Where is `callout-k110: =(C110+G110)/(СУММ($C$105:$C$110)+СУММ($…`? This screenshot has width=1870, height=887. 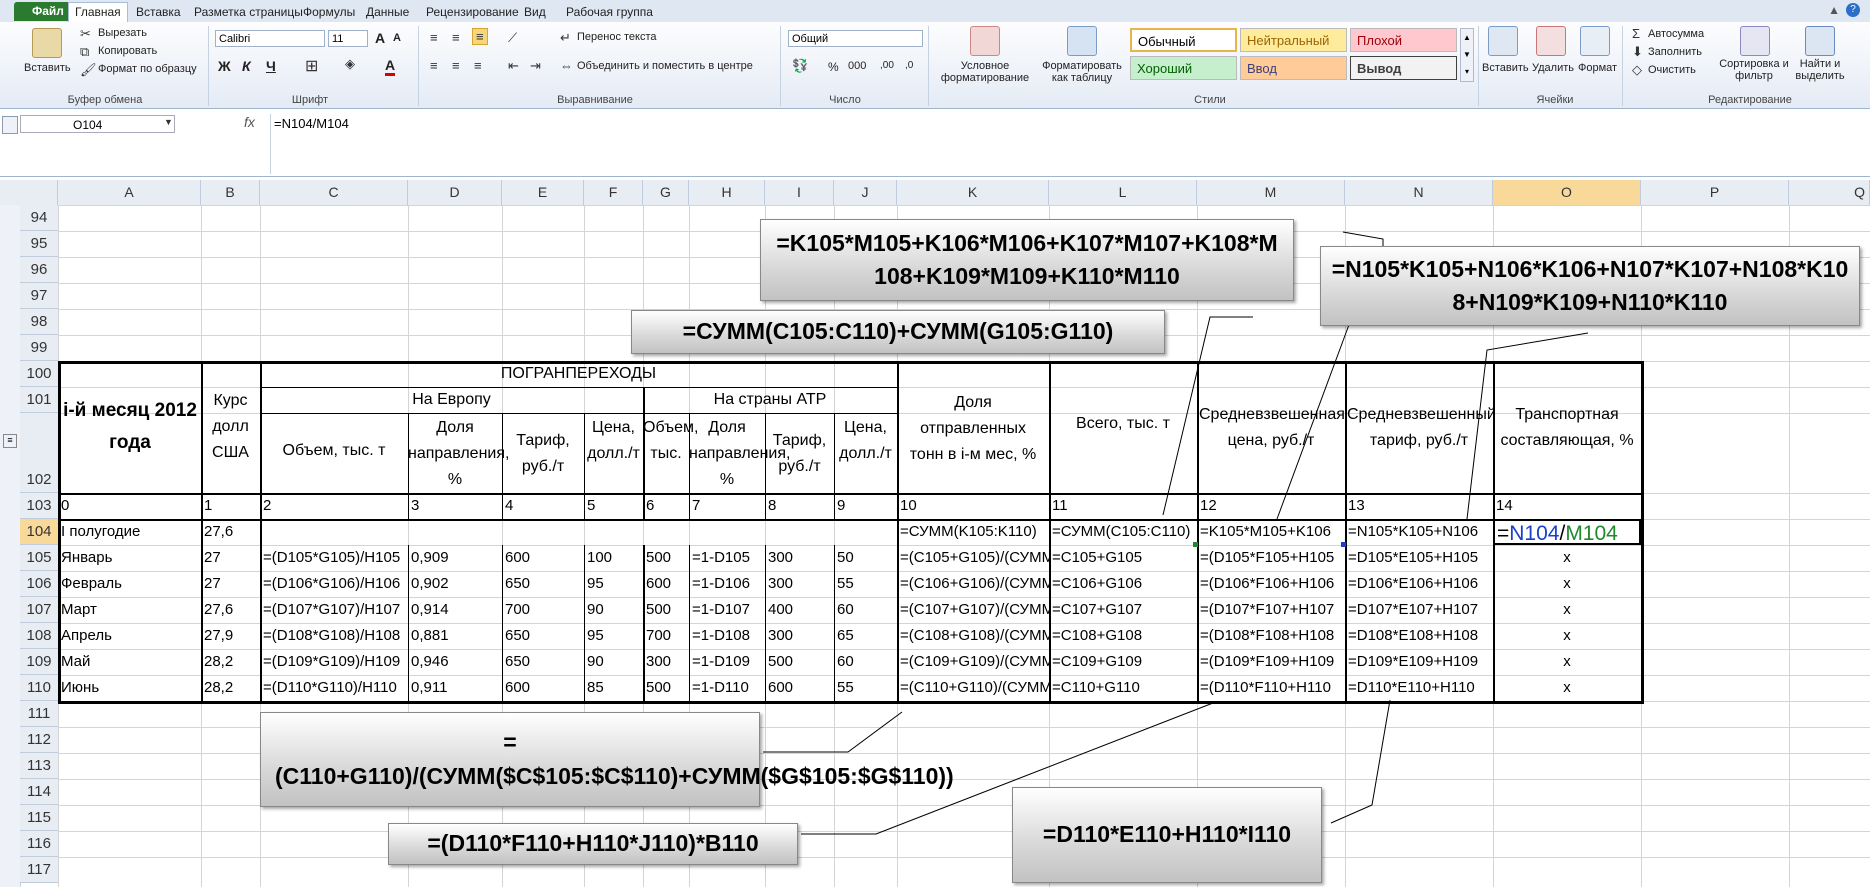 callout-k110: =(C110+G110)/(СУММ($C$105:$C$110)+СУММ($… is located at coordinates (607, 759).